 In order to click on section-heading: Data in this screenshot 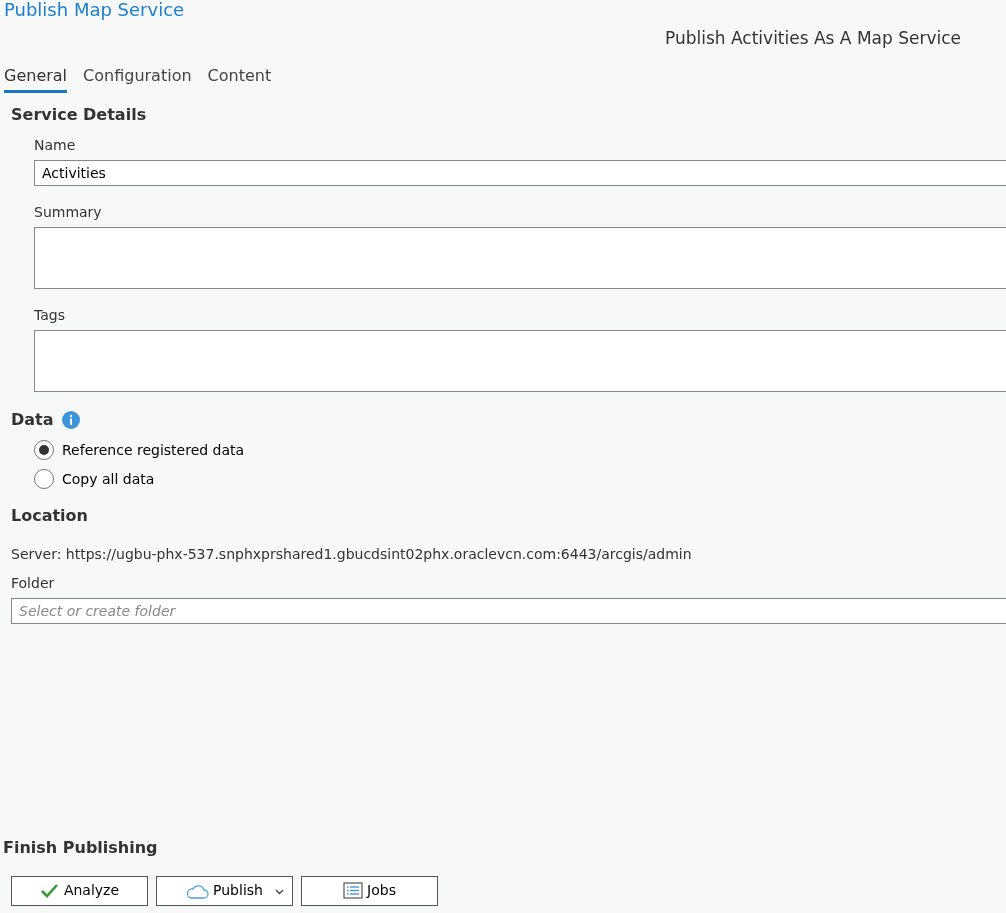, I will do `click(32, 419)`.